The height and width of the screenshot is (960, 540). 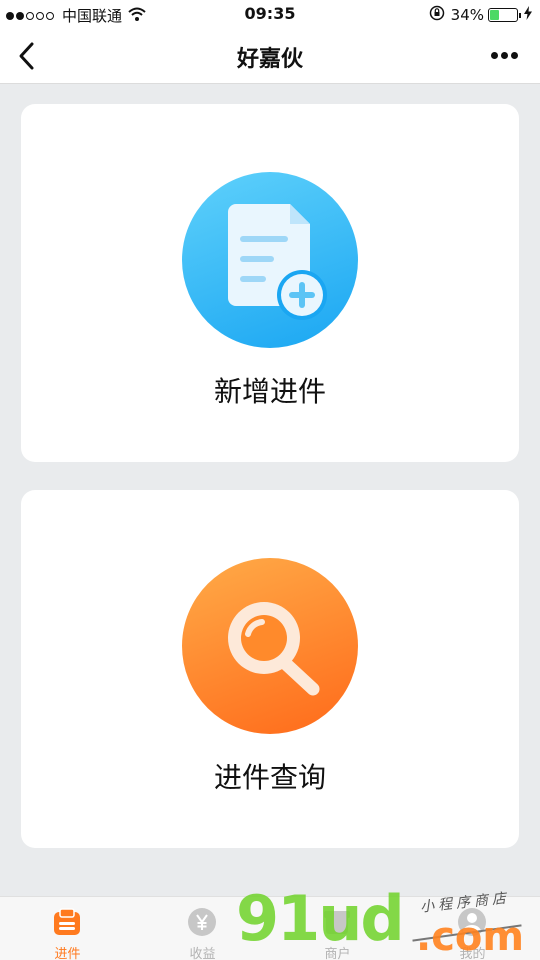 I want to click on tab-label: 商户, so click(x=337, y=953).